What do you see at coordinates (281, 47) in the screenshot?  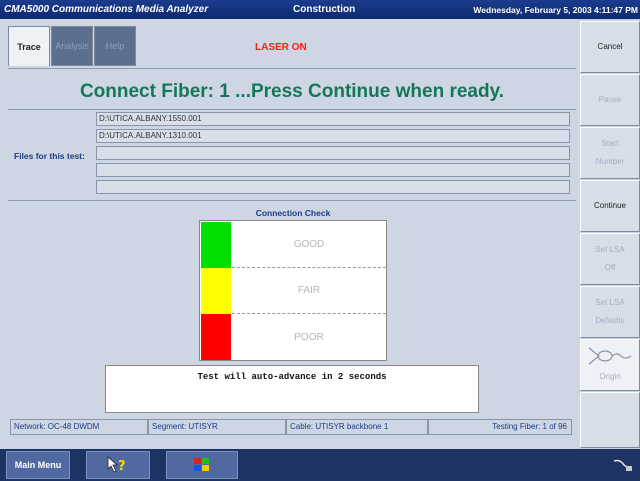 I see `laser-status: LASER ON` at bounding box center [281, 47].